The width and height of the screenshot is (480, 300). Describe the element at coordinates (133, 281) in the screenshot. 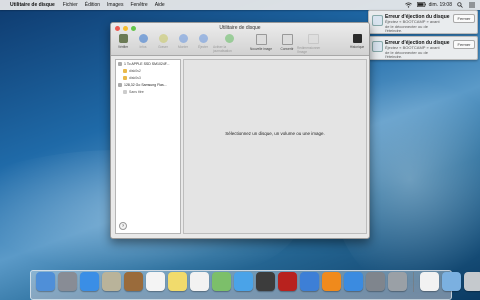

I see `contacts-icon` at that location.